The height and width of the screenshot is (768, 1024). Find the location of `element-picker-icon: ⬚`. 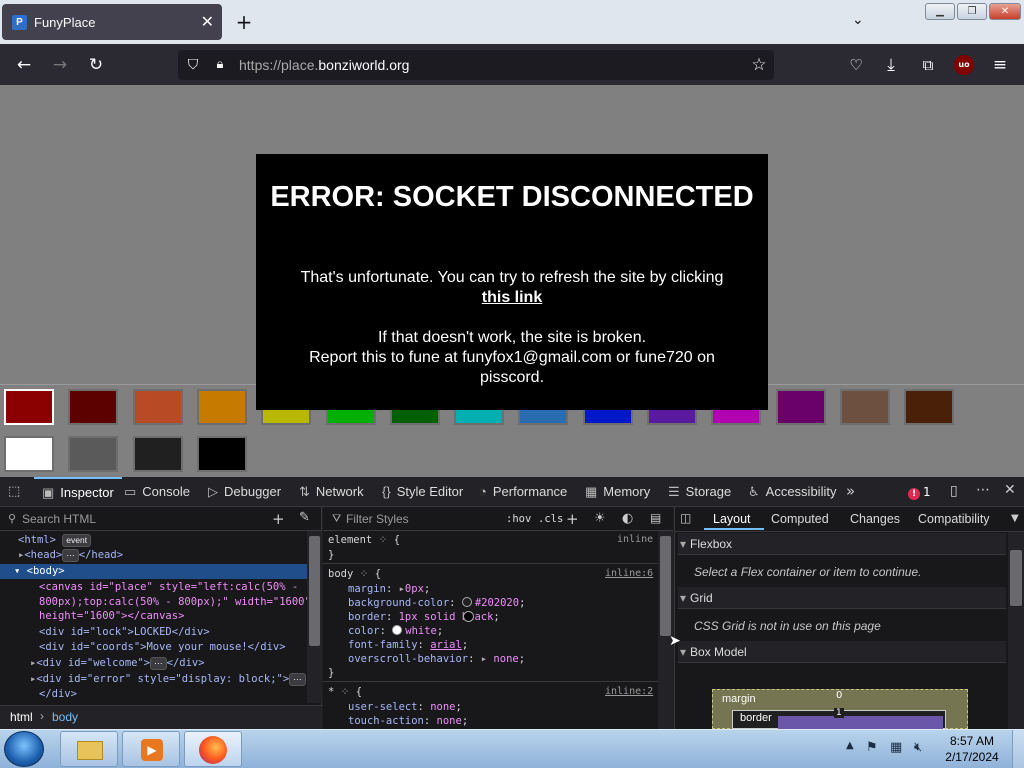

element-picker-icon: ⬚ is located at coordinates (14, 491).